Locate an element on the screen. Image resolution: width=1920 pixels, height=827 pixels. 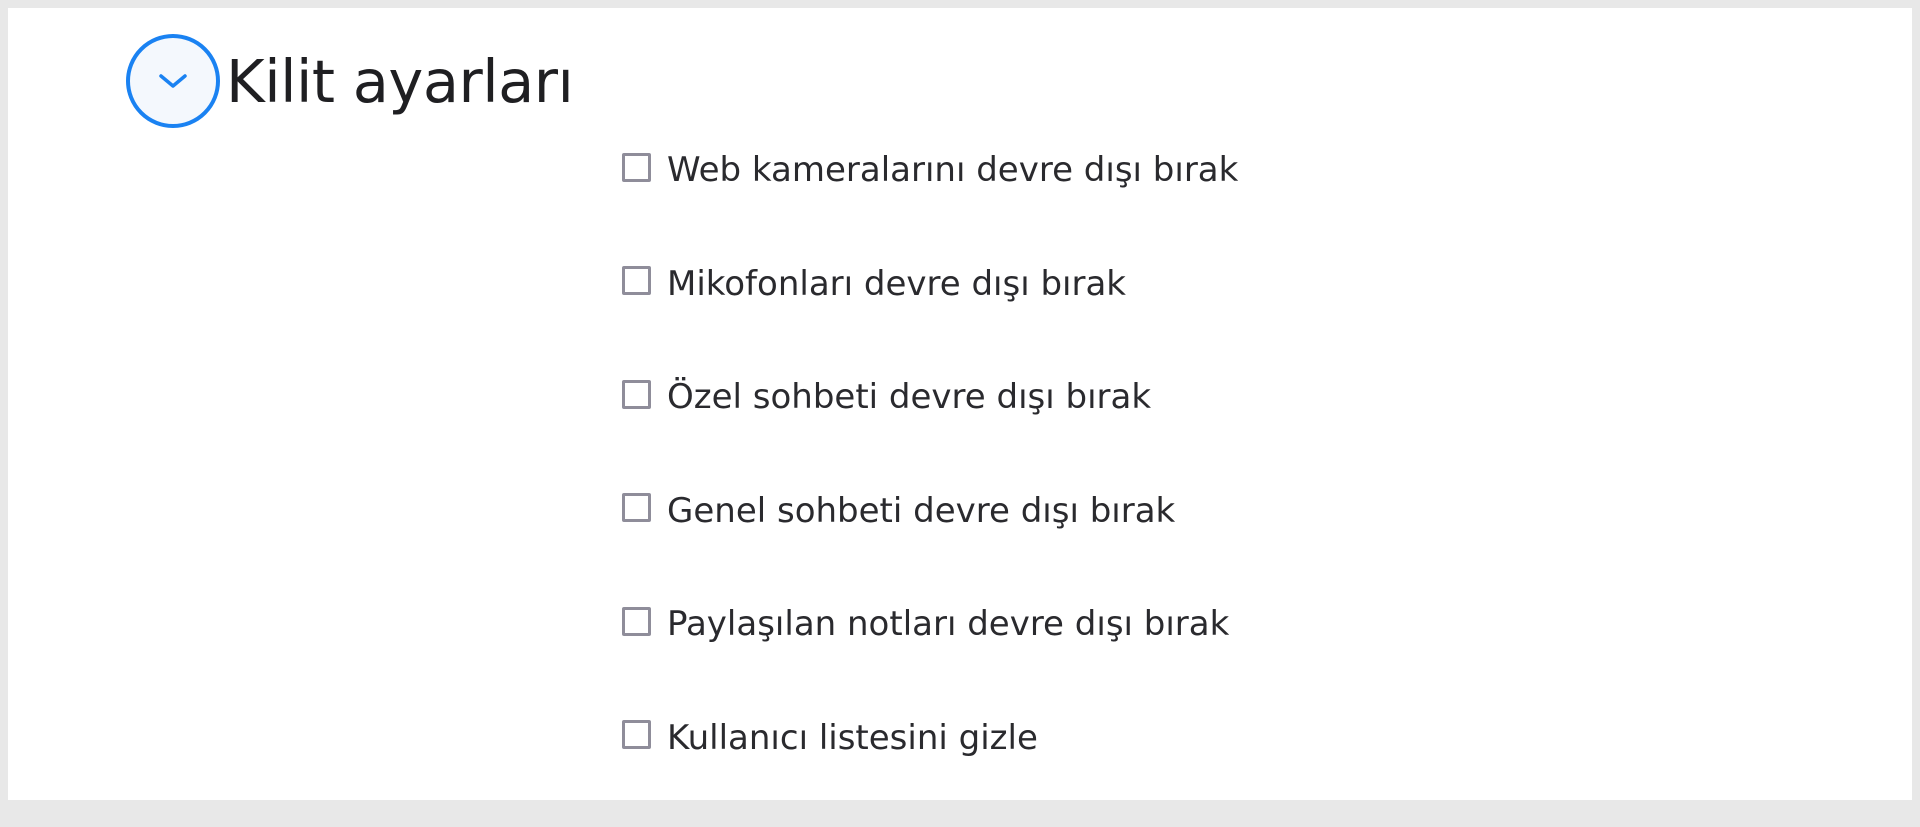
option-label: Özel sohbeti devre dışı bırak is located at coordinates (909, 397).